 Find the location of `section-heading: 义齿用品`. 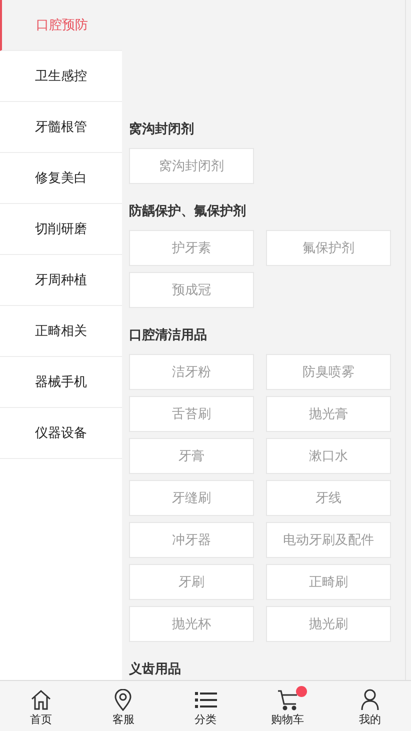

section-heading: 义齿用品 is located at coordinates (155, 669).